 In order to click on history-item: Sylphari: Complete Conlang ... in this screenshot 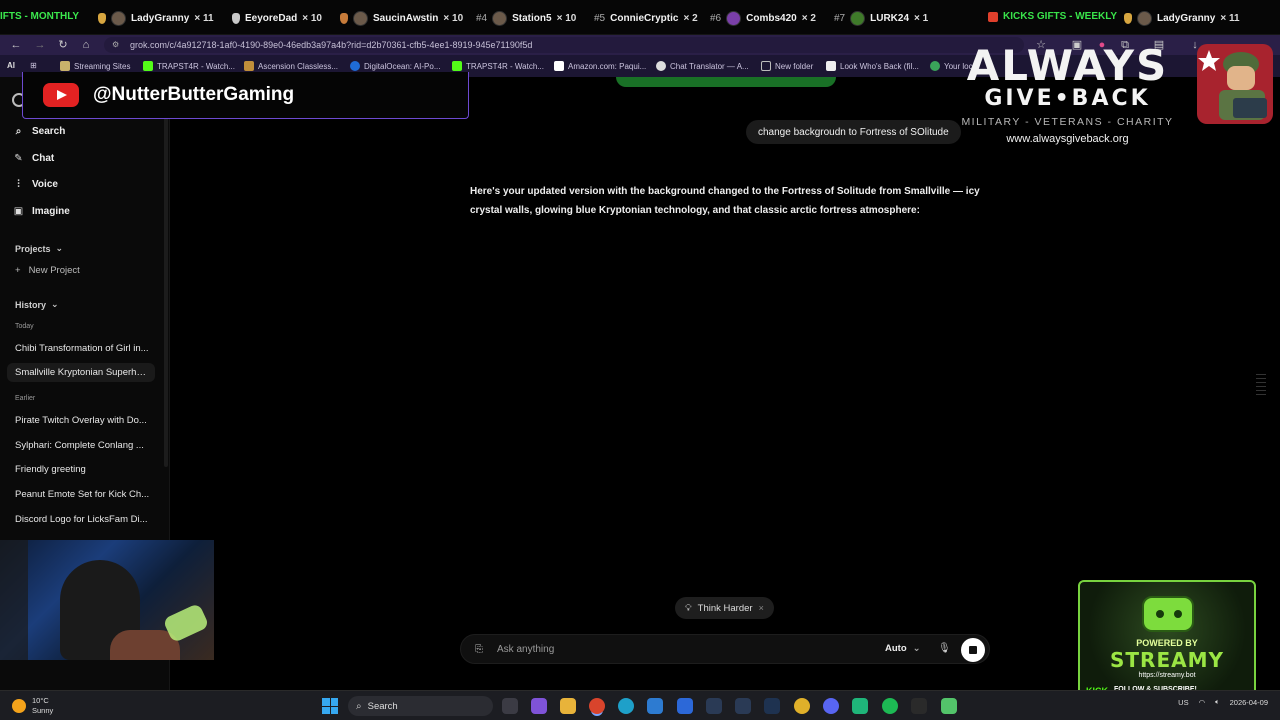, I will do `click(85, 445)`.